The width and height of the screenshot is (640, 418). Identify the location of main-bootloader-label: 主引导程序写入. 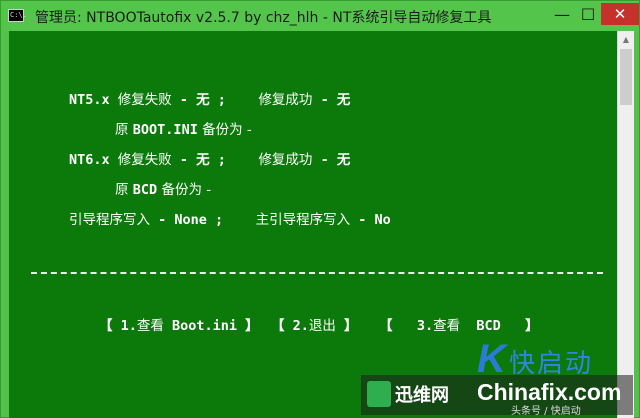
(303, 220).